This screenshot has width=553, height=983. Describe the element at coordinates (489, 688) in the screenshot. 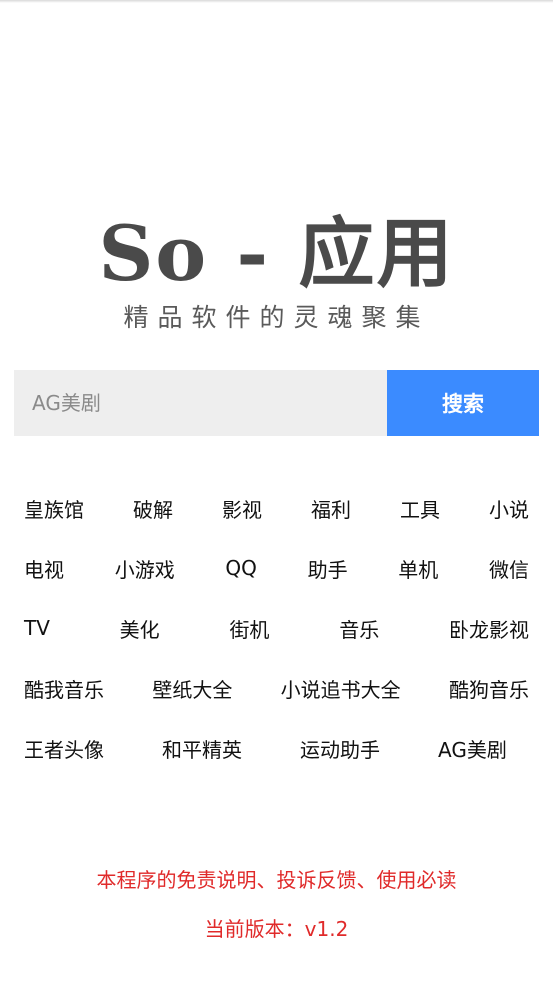

I see `tag-item: 酷狗音乐` at that location.